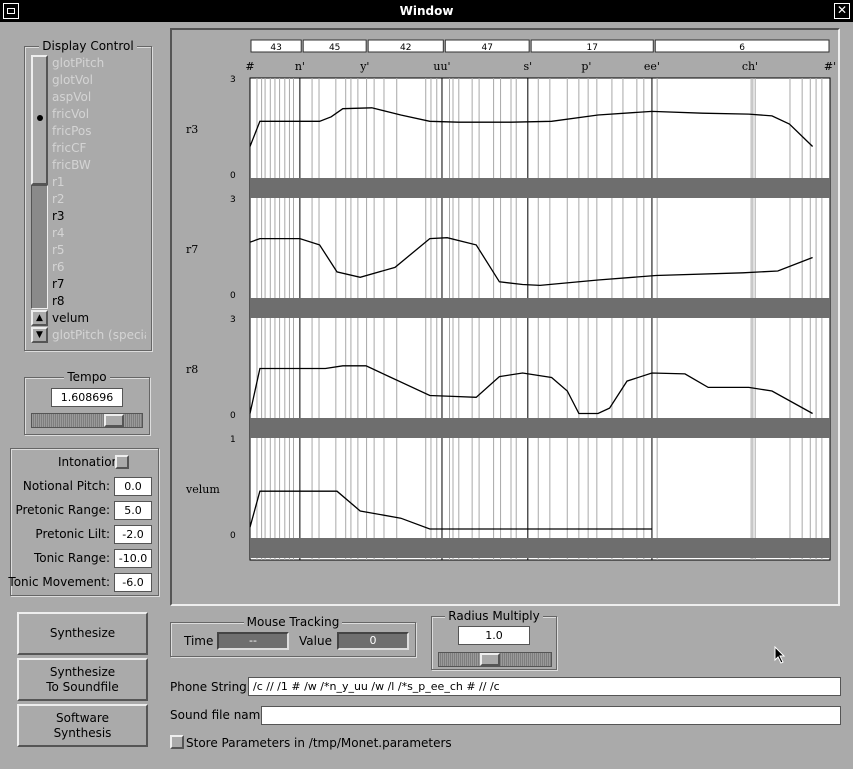  Describe the element at coordinates (87, 397) in the screenshot. I see `tempo-input: 1.608696` at that location.